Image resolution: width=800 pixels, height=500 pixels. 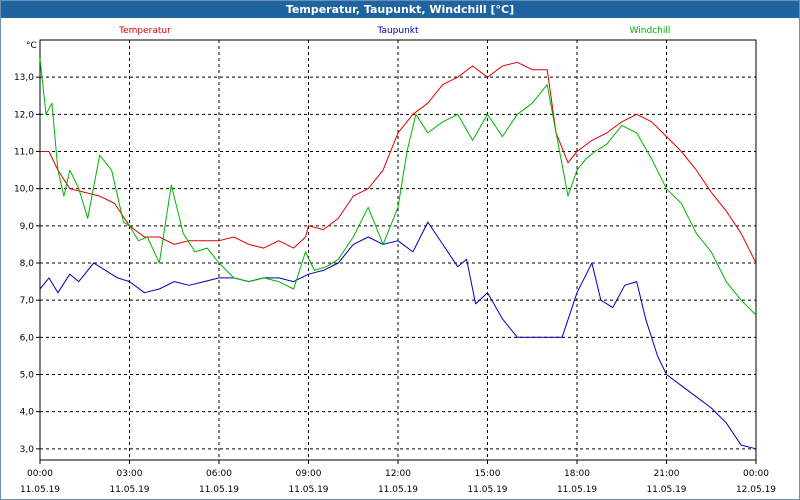 What do you see at coordinates (24, 115) in the screenshot?
I see `y-tick-label: 12,0` at bounding box center [24, 115].